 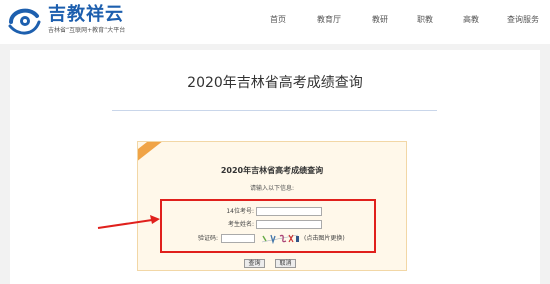 What do you see at coordinates (523, 20) in the screenshot?
I see `nav-item-query-service: 查询服务` at bounding box center [523, 20].